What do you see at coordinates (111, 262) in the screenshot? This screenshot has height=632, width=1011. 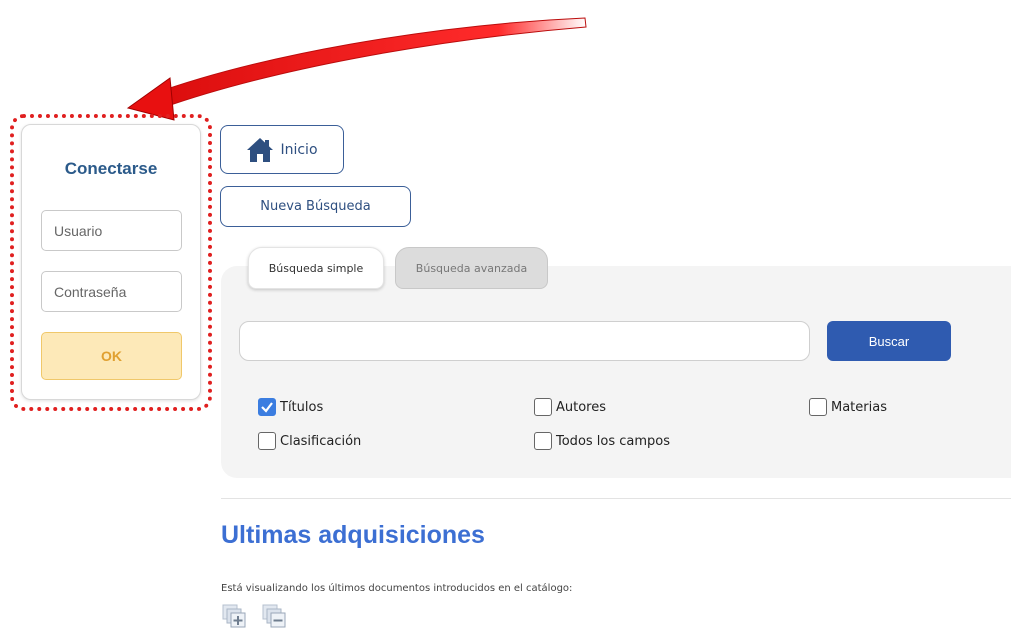 I see `login-panel: Conectarse OK` at bounding box center [111, 262].